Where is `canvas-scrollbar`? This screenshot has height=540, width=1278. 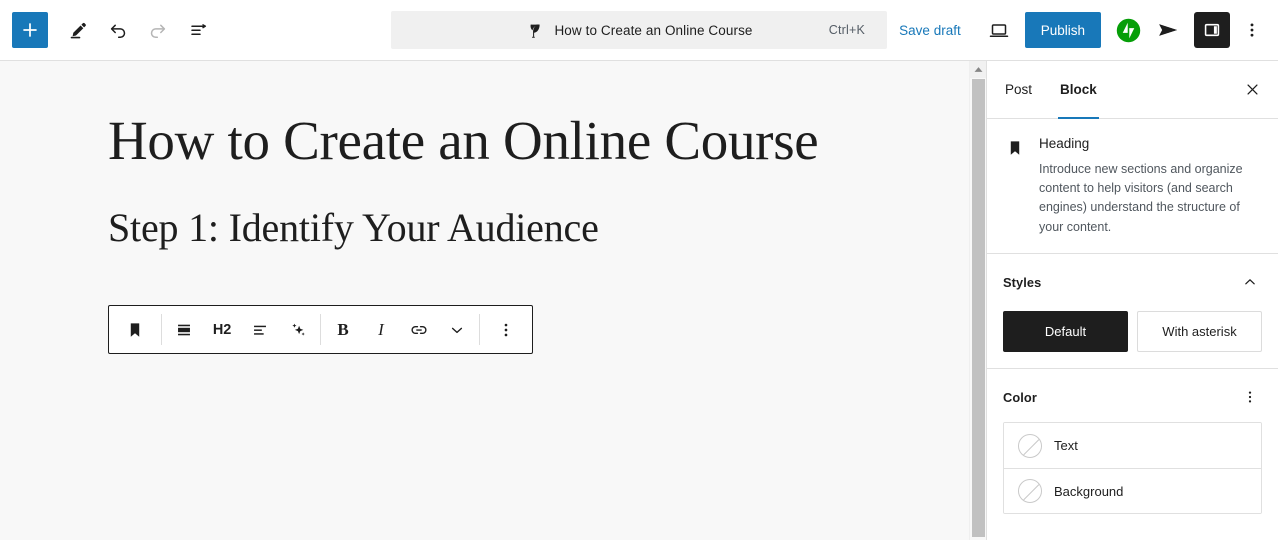 canvas-scrollbar is located at coordinates (977, 300).